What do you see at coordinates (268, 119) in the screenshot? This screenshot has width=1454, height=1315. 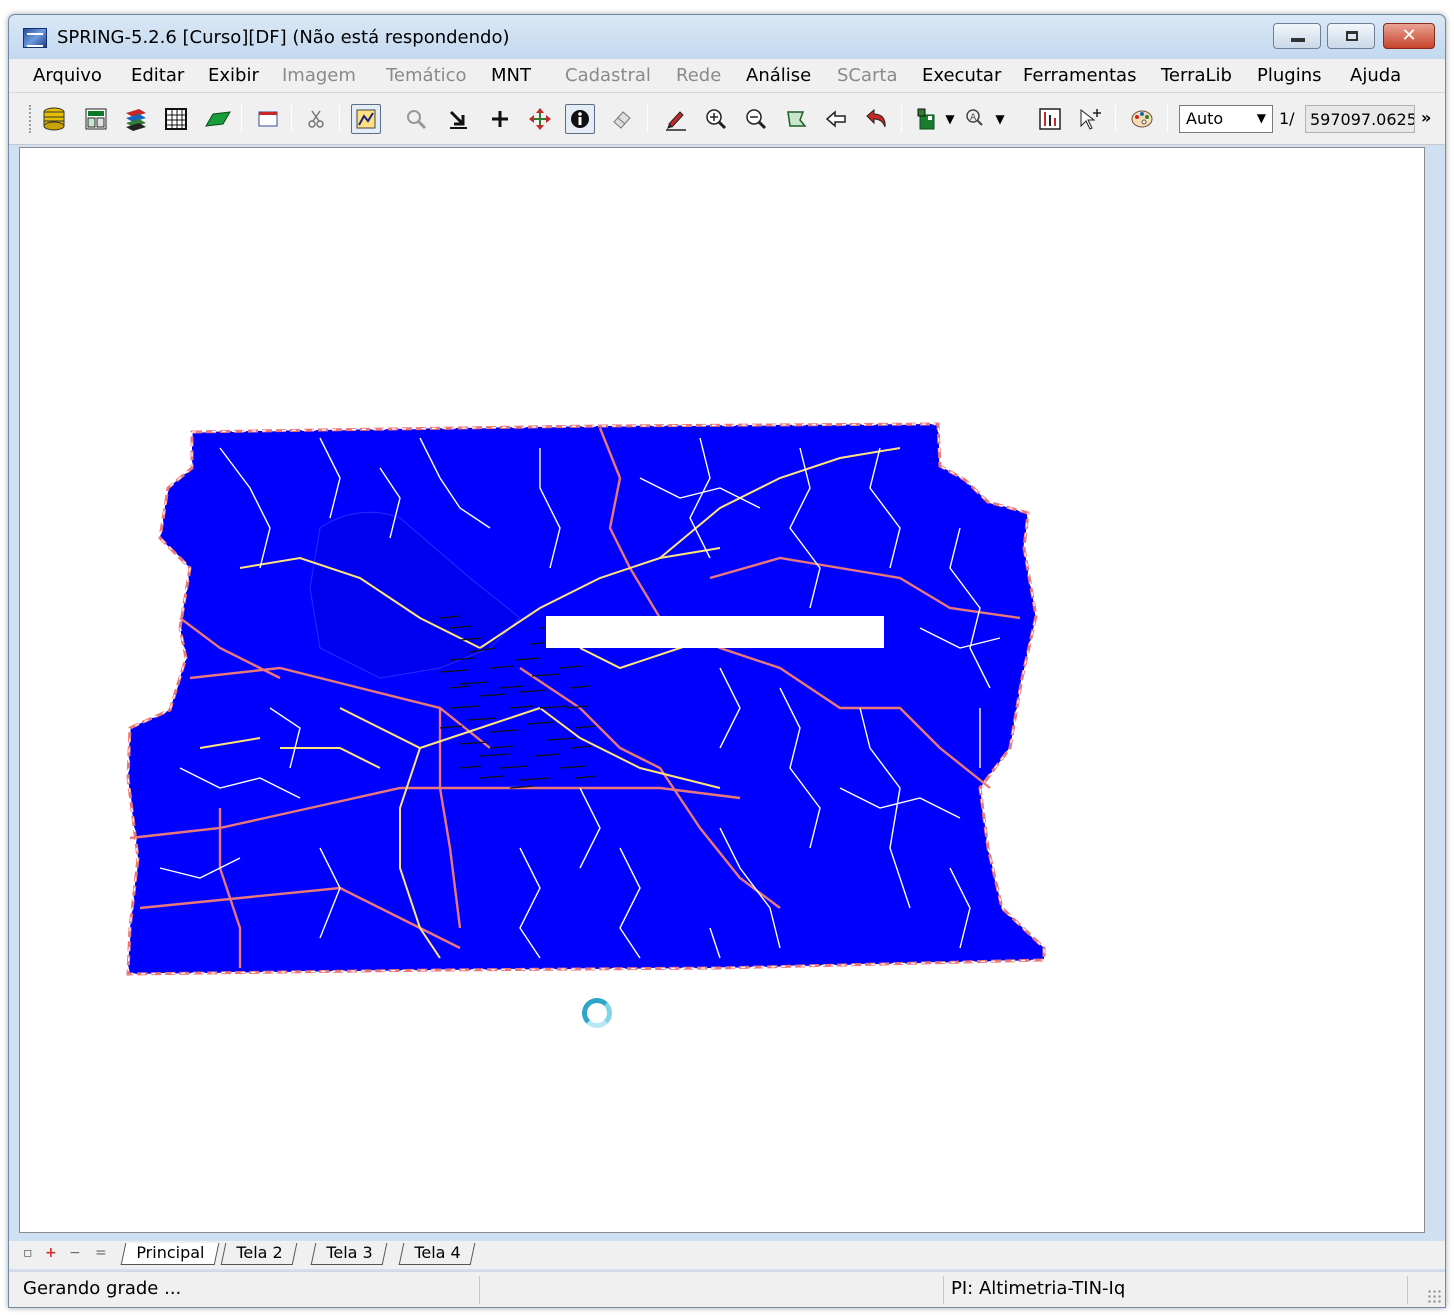 I see `window-icon` at bounding box center [268, 119].